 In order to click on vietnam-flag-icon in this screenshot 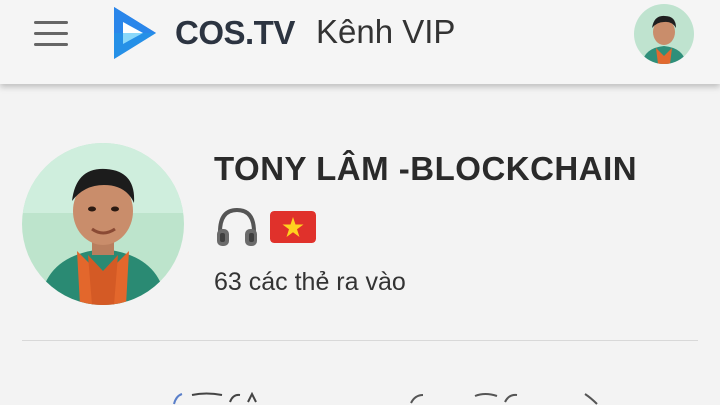, I will do `click(293, 227)`.